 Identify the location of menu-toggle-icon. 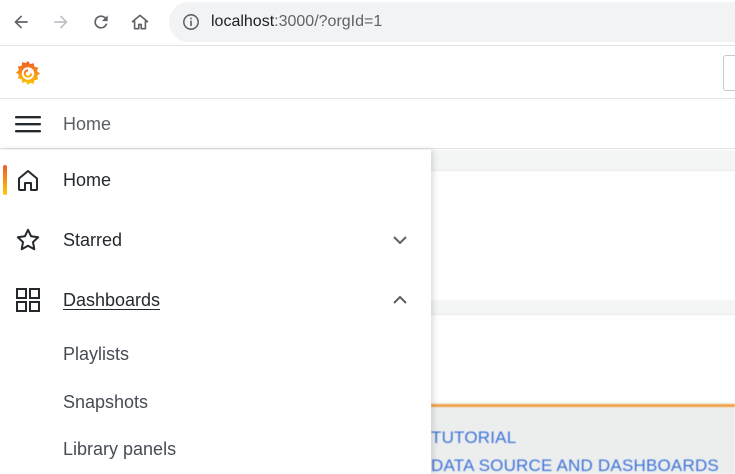
(28, 124).